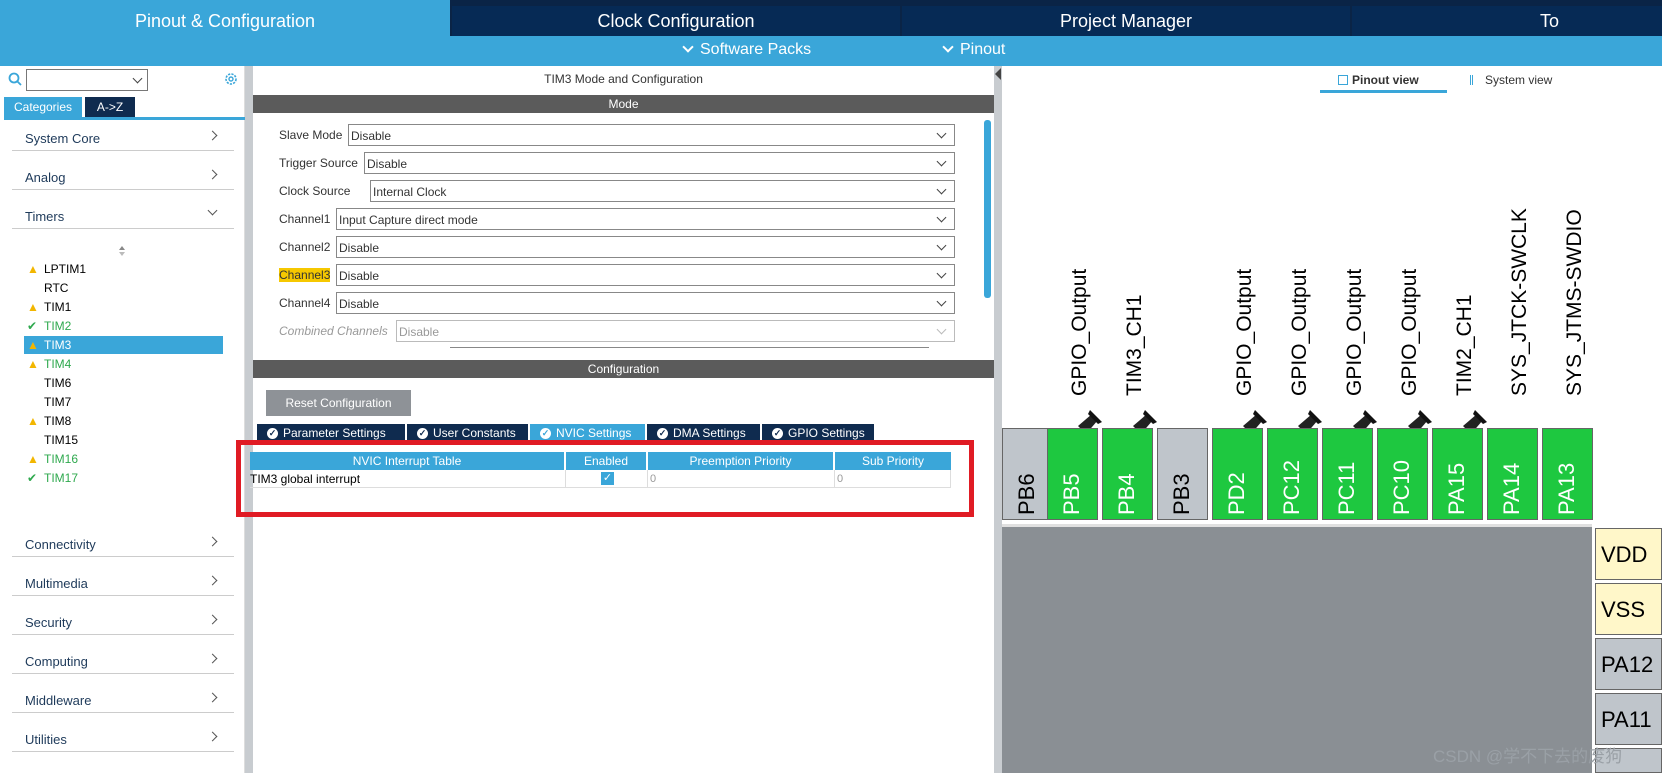 This screenshot has height=773, width=1662. I want to click on tab-tools: To, so click(1507, 21).